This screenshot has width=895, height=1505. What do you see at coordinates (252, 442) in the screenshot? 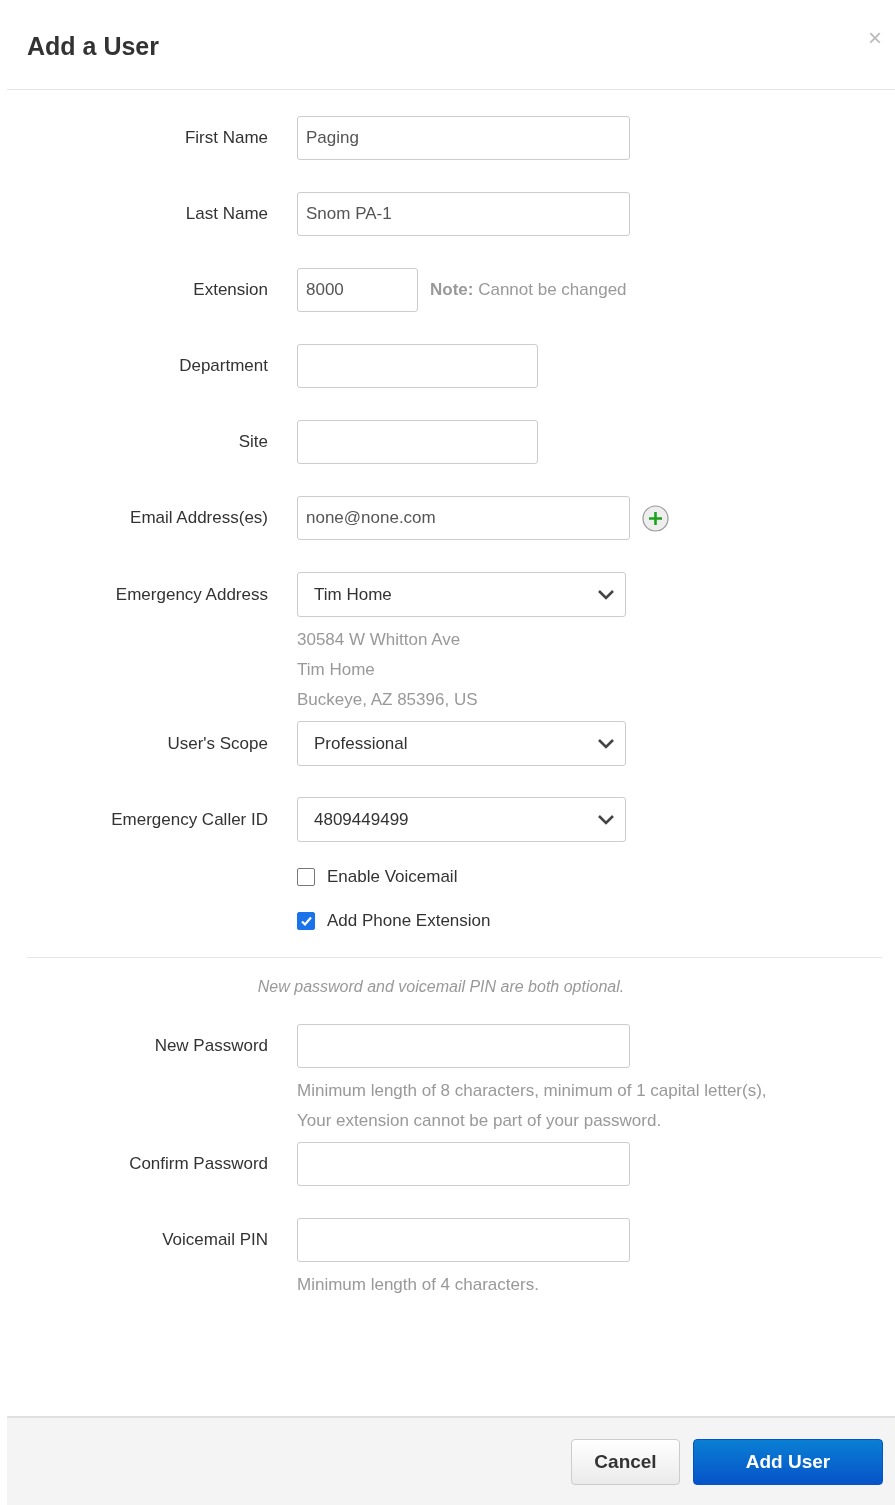
I see `field-label: Site` at bounding box center [252, 442].